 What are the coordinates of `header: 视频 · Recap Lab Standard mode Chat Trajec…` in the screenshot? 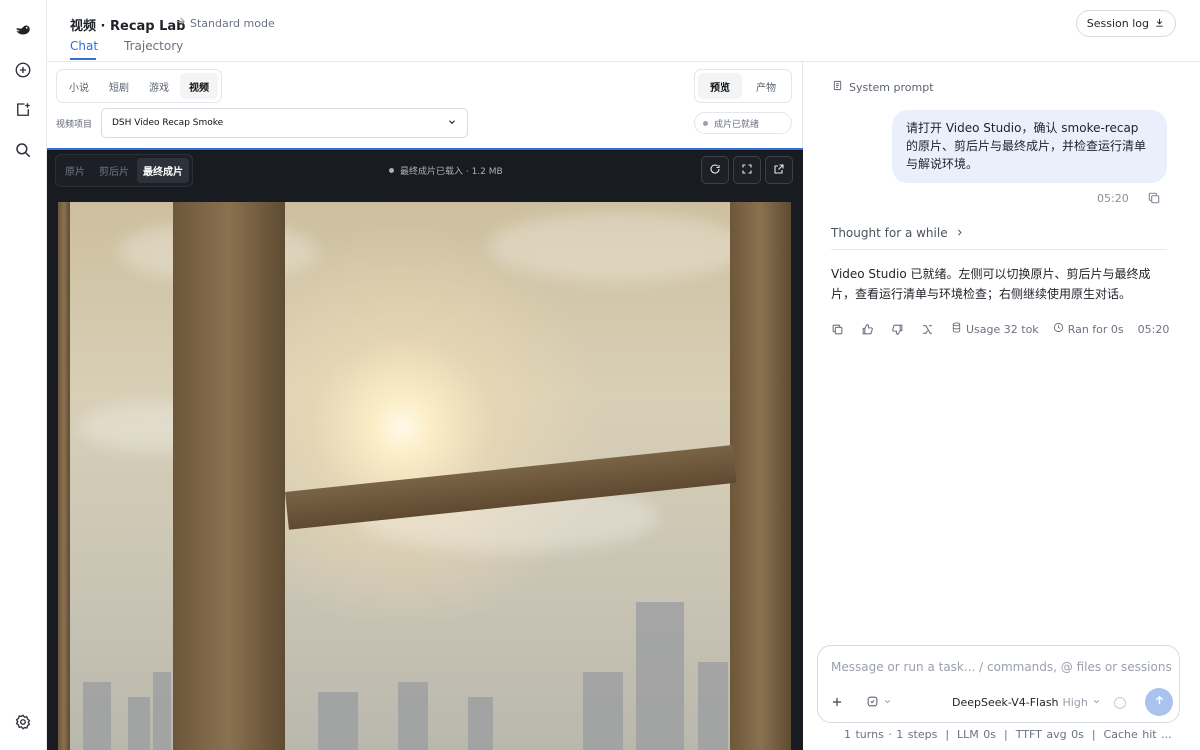 It's located at (623, 31).